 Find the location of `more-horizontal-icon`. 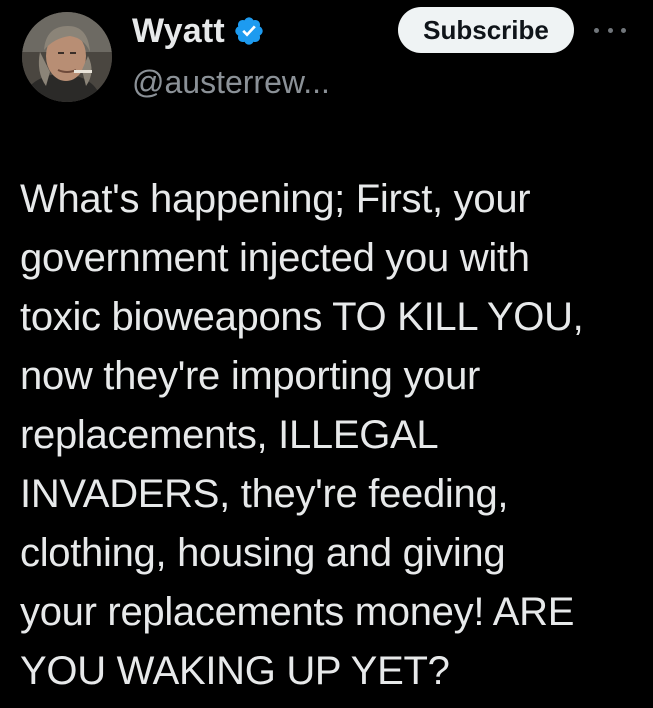

more-horizontal-icon is located at coordinates (610, 30).